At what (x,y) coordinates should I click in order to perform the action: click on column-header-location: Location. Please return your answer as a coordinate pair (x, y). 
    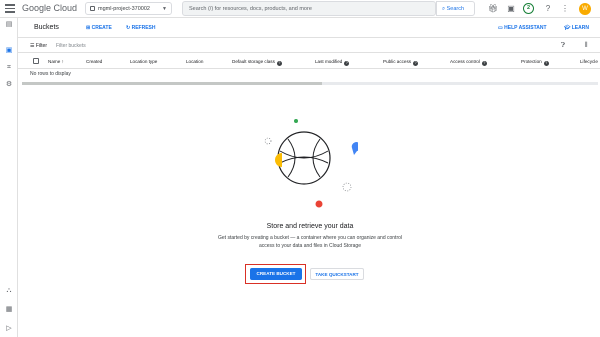
    Looking at the image, I should click on (194, 61).